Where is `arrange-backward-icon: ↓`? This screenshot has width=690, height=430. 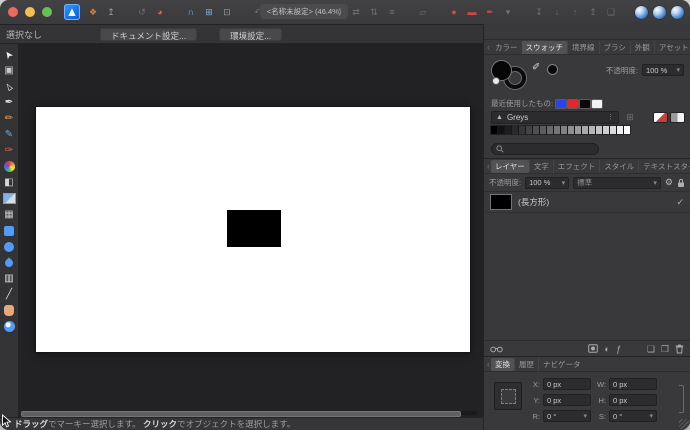 arrange-backward-icon: ↓ is located at coordinates (557, 12).